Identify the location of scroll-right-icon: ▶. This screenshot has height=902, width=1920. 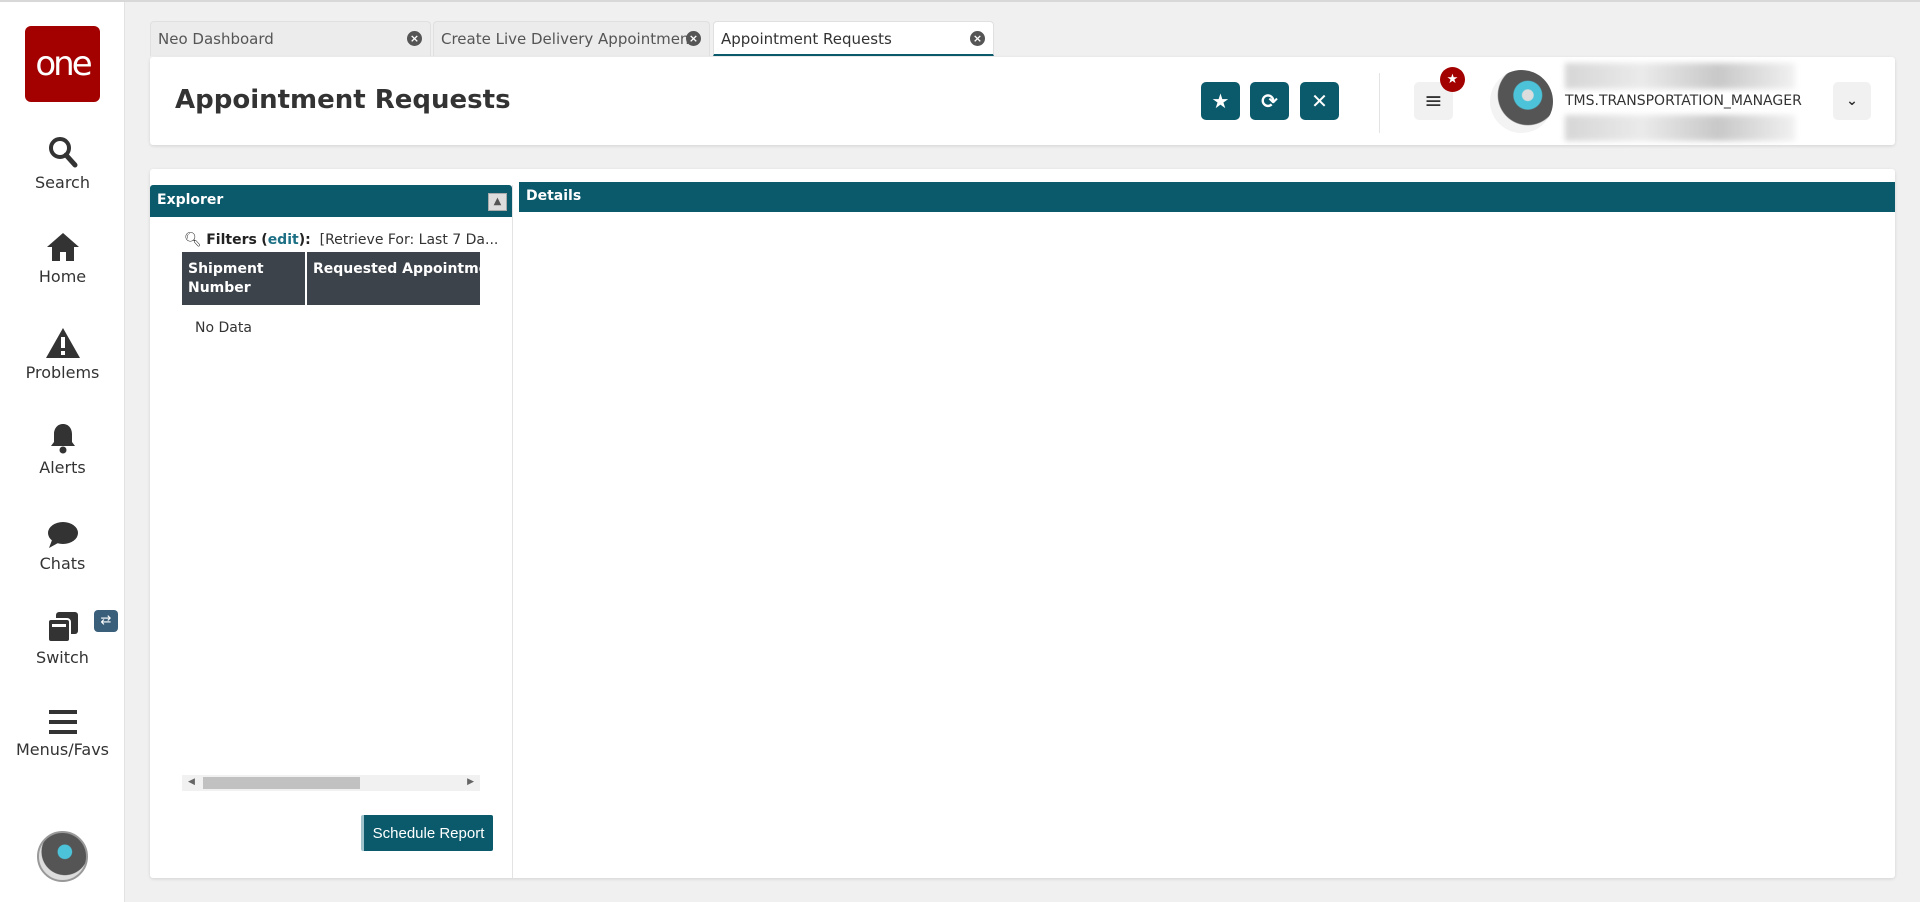
(470, 782).